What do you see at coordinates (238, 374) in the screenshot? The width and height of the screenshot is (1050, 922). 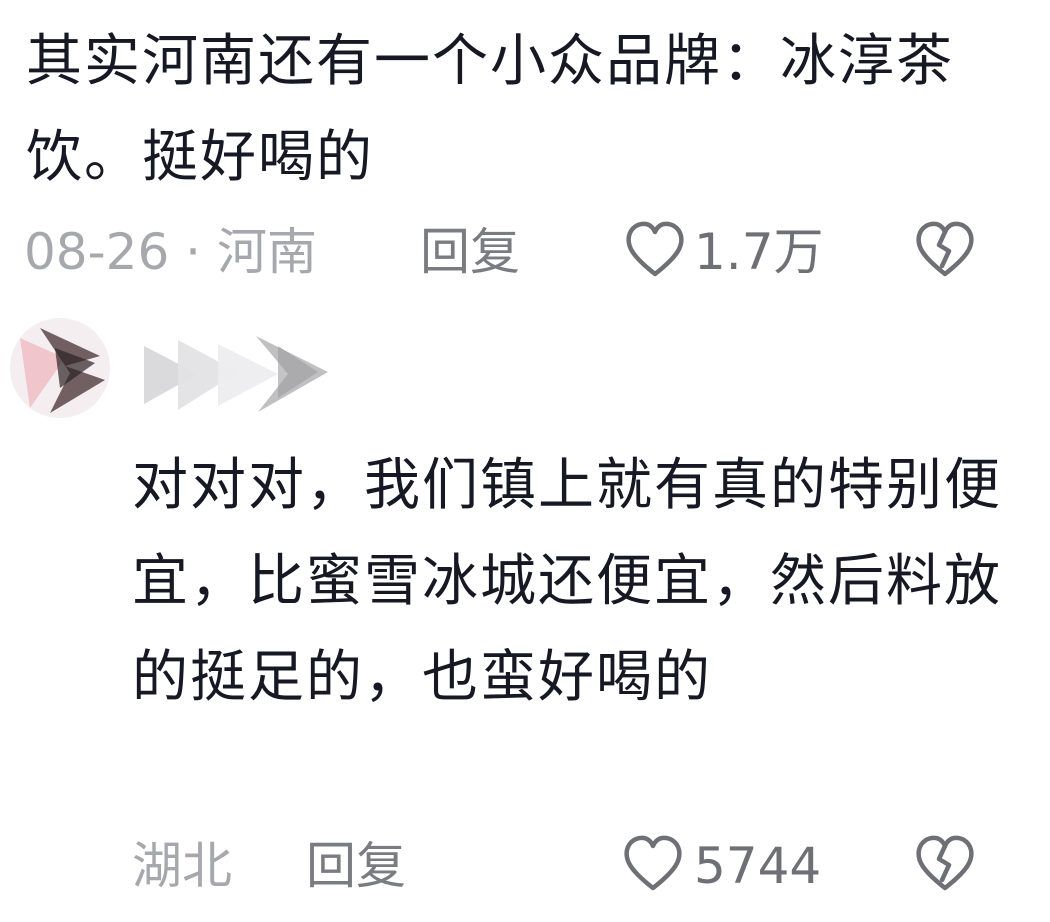 I see `user-name` at bounding box center [238, 374].